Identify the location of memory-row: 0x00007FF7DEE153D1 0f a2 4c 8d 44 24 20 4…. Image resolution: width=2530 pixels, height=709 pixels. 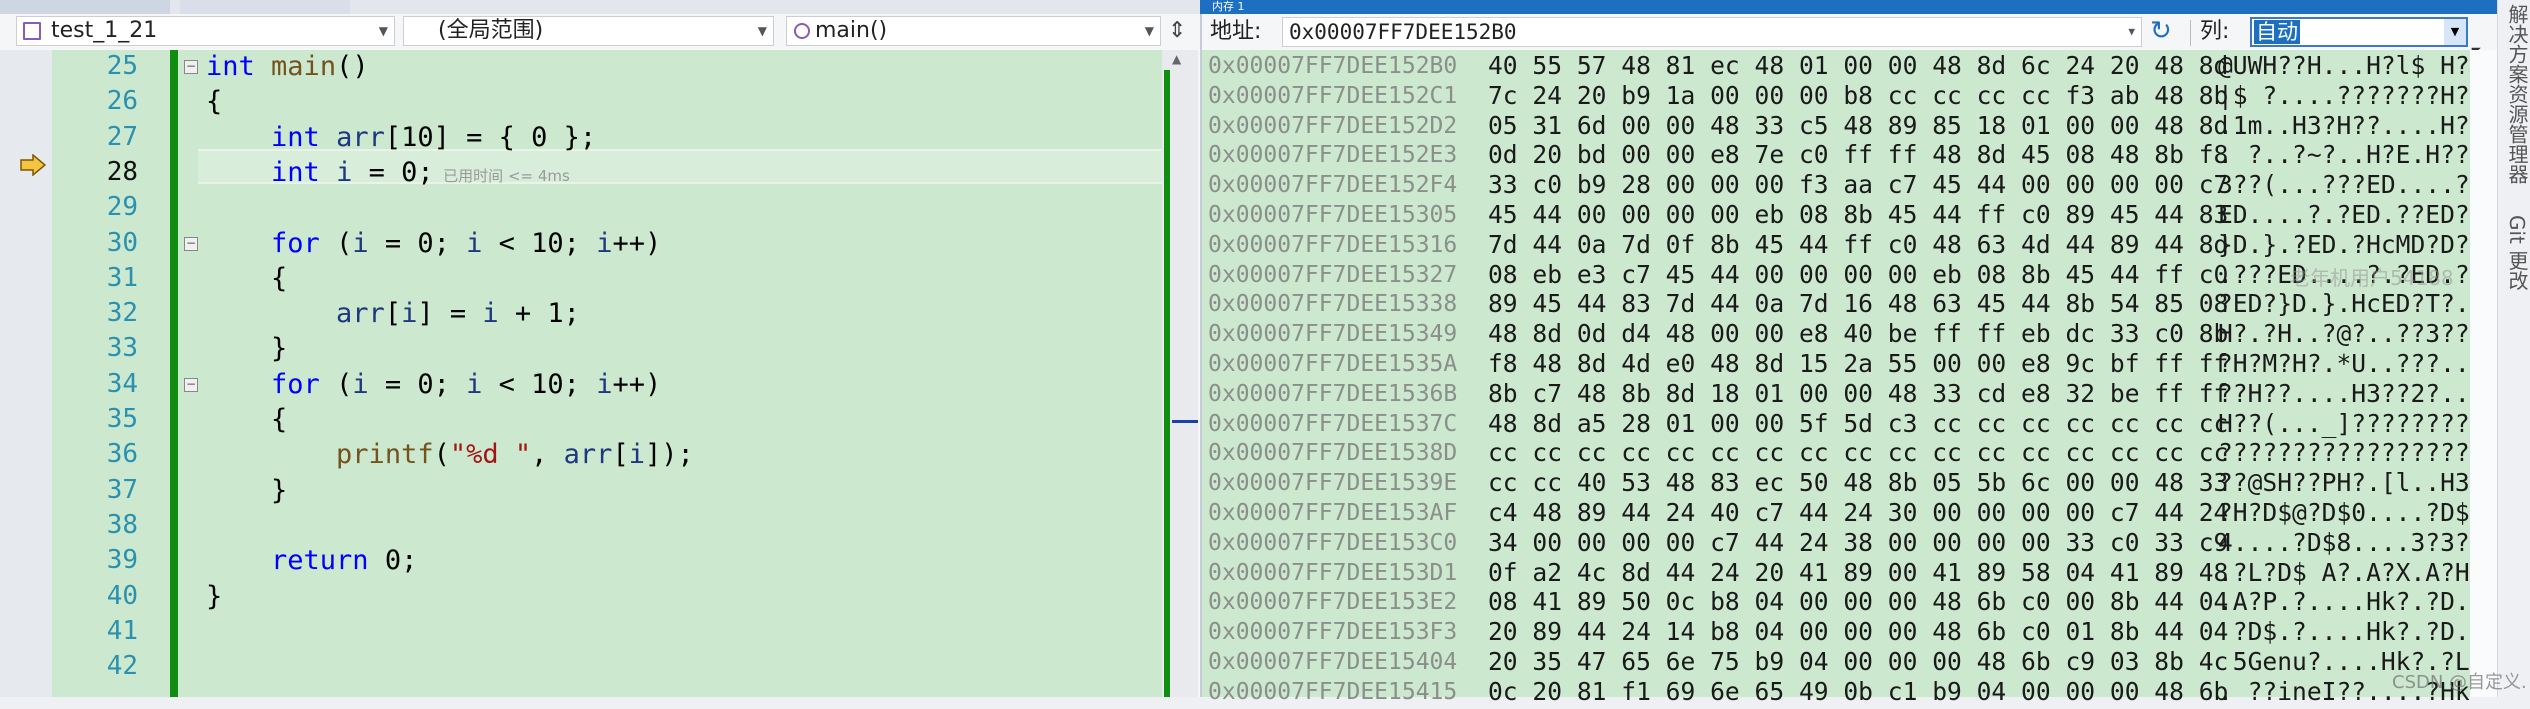
(1839, 573).